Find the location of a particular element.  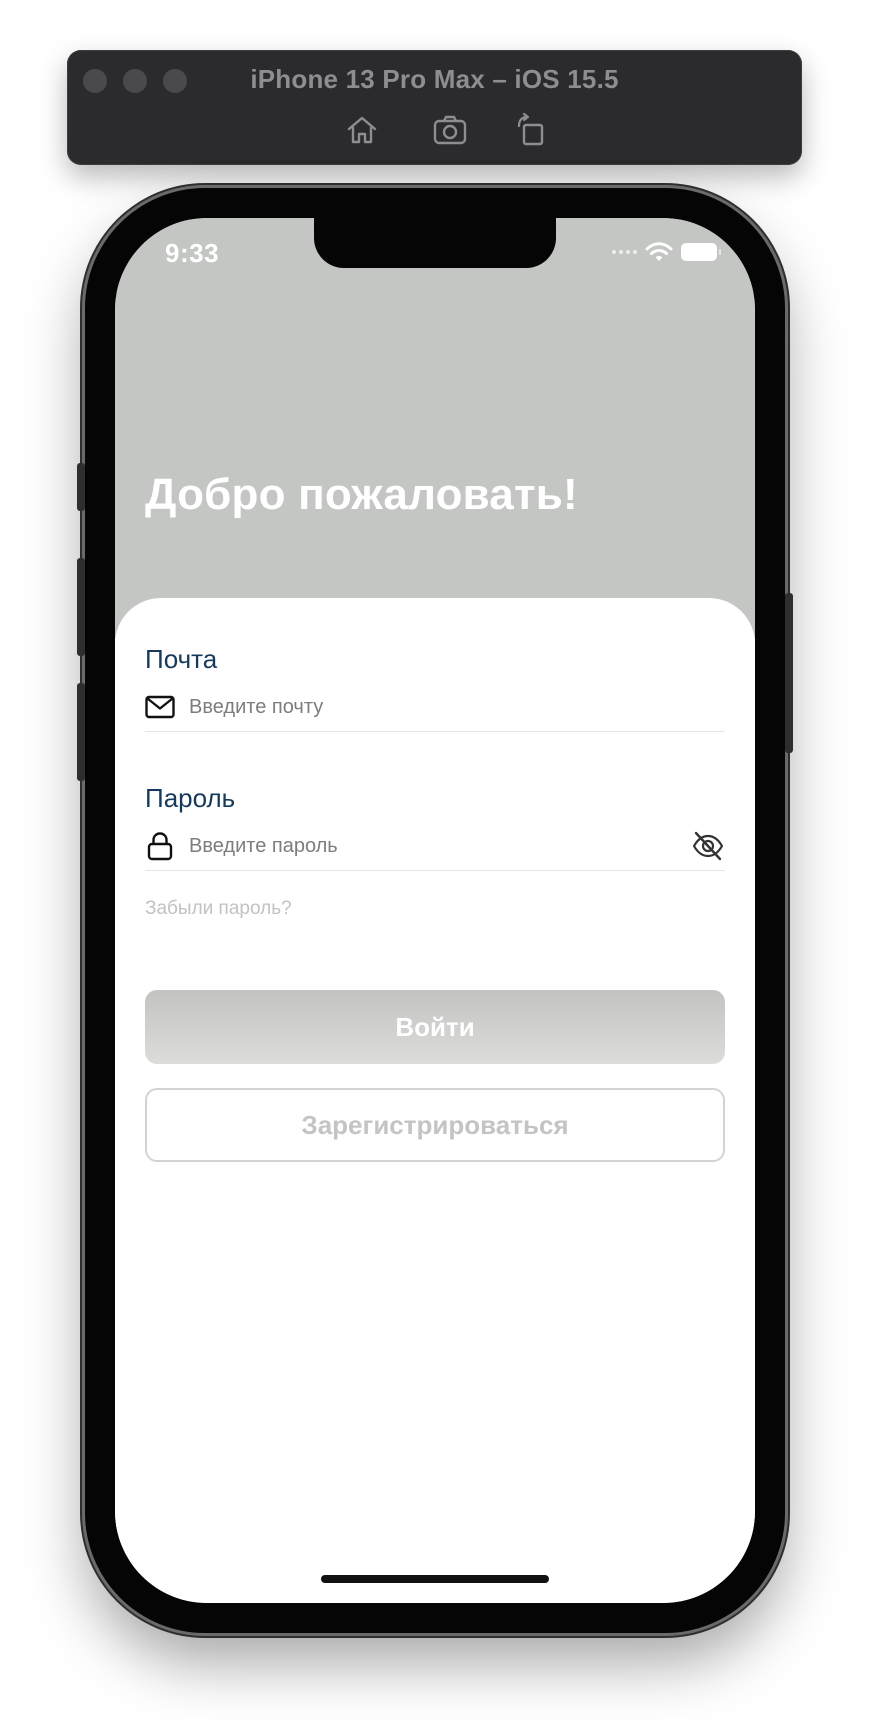

password-field-row is located at coordinates (435, 848).